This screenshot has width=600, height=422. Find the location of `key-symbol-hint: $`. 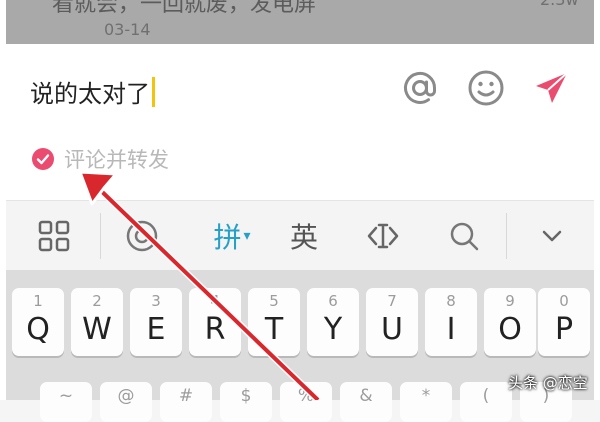

key-symbol-hint: $ is located at coordinates (246, 396).